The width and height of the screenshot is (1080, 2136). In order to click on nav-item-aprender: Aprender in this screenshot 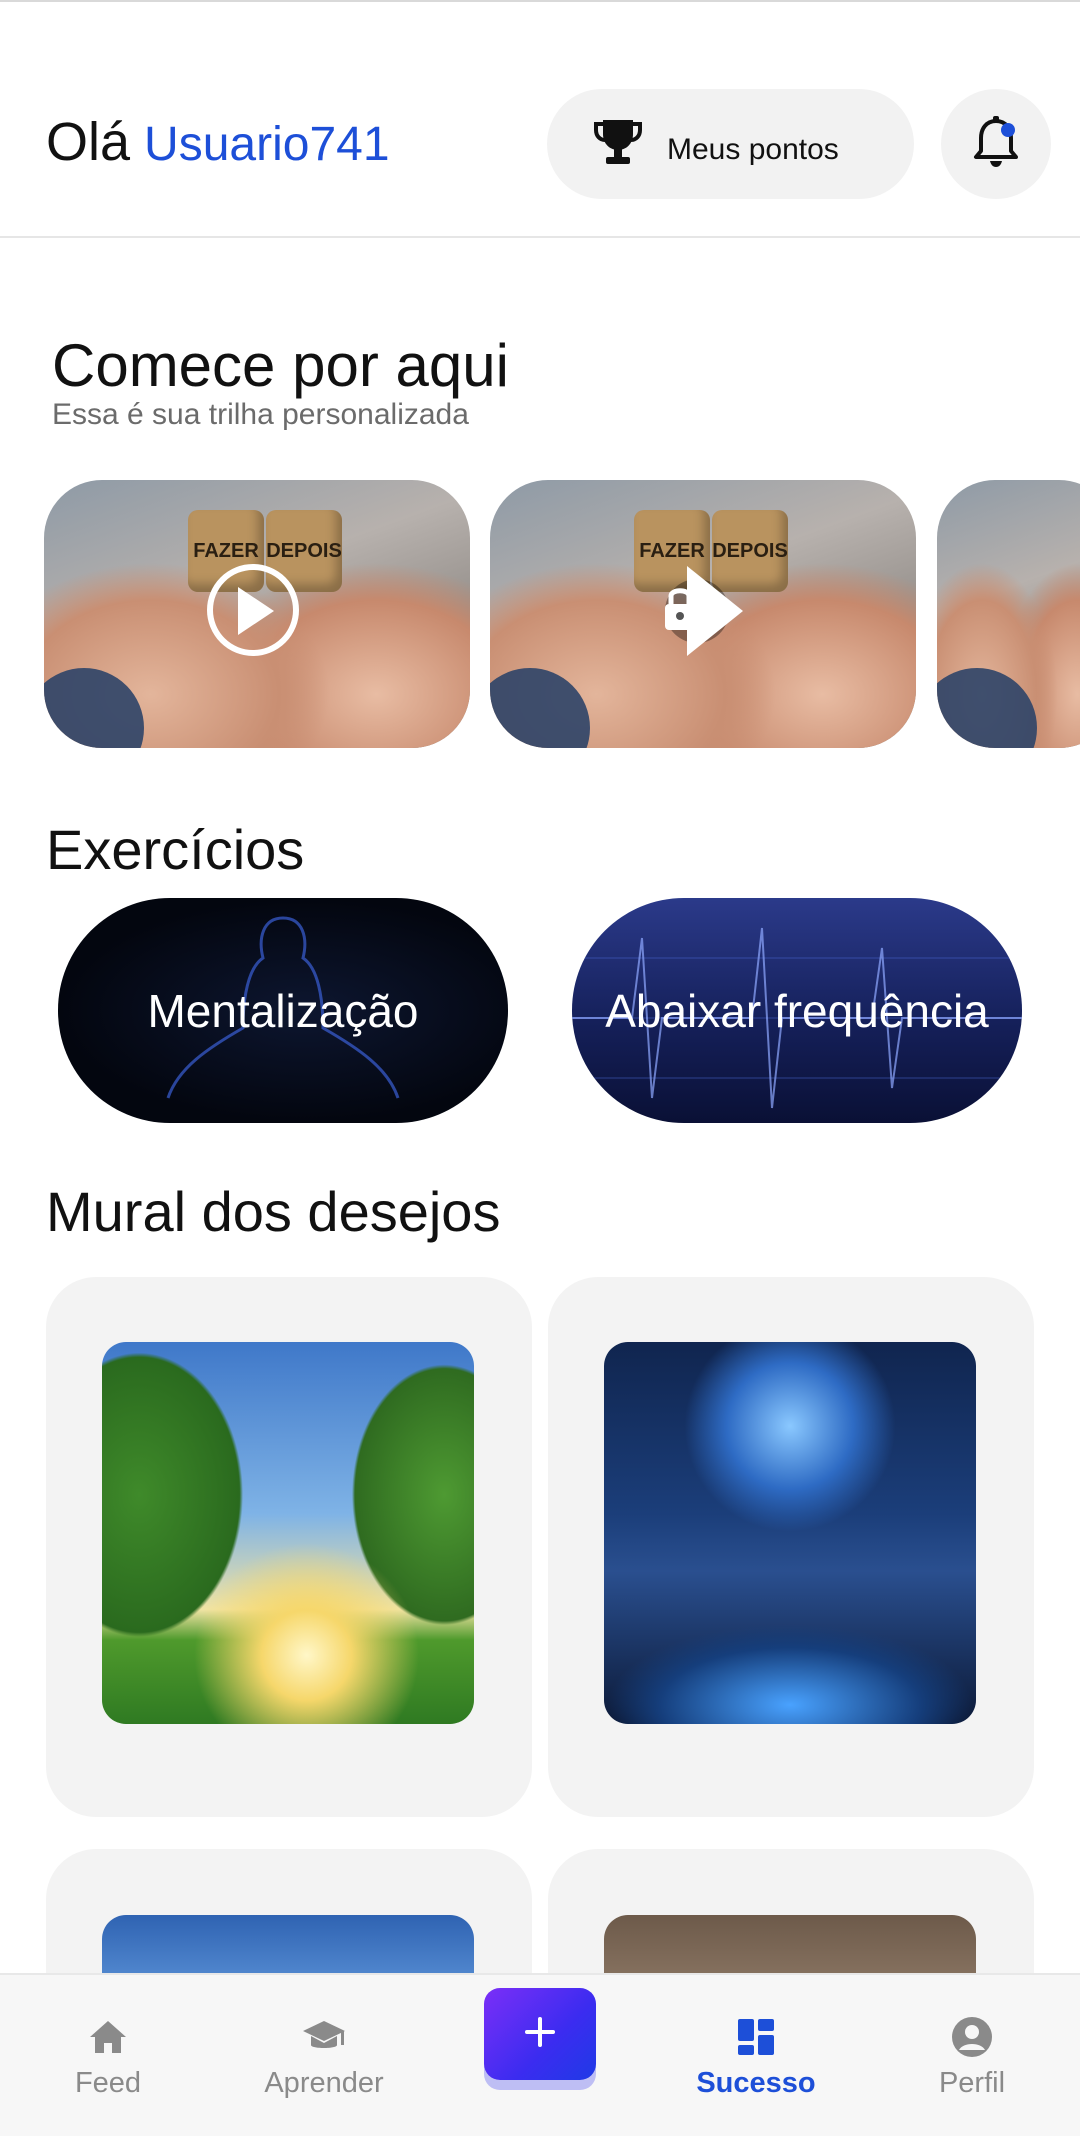, I will do `click(324, 2055)`.